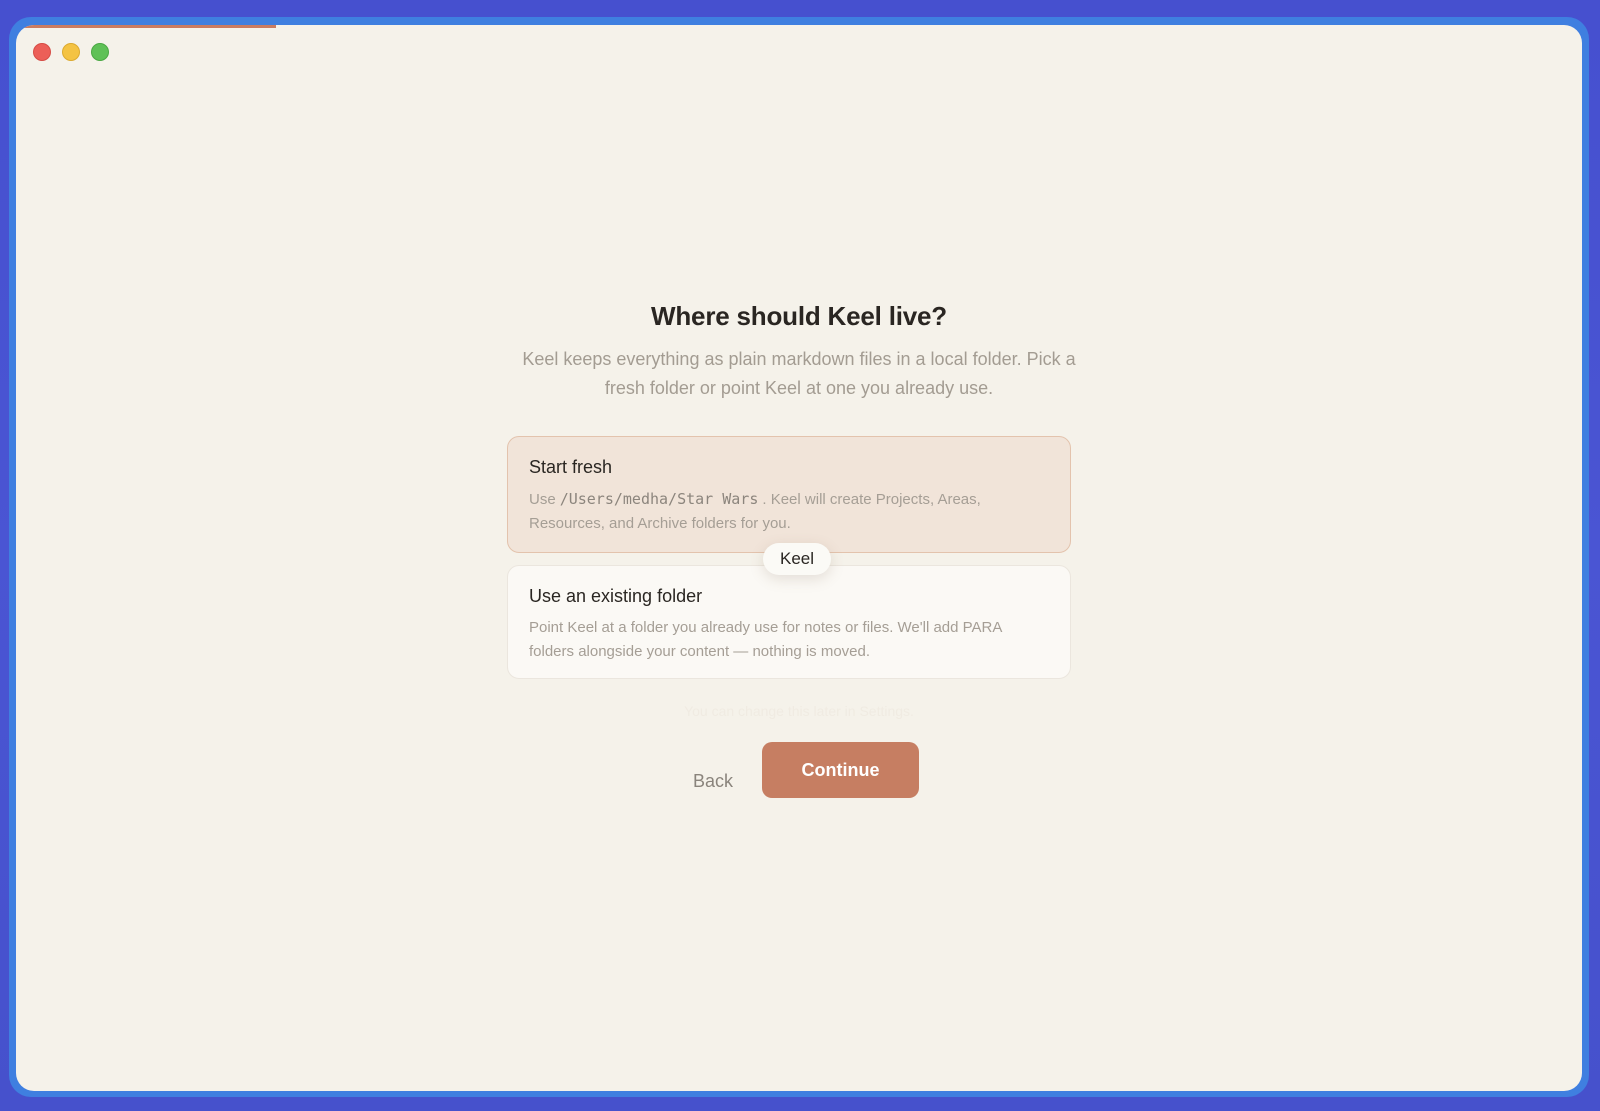  Describe the element at coordinates (799, 316) in the screenshot. I see `page-title: Where should Keel live?` at that location.